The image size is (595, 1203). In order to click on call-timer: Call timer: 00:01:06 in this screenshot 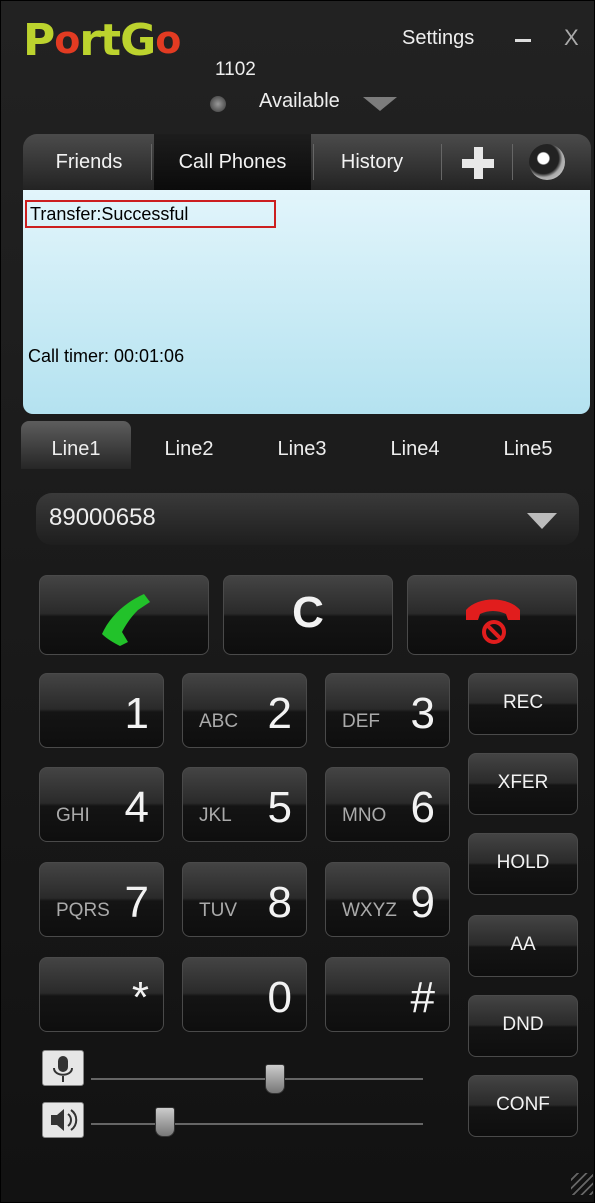, I will do `click(106, 356)`.